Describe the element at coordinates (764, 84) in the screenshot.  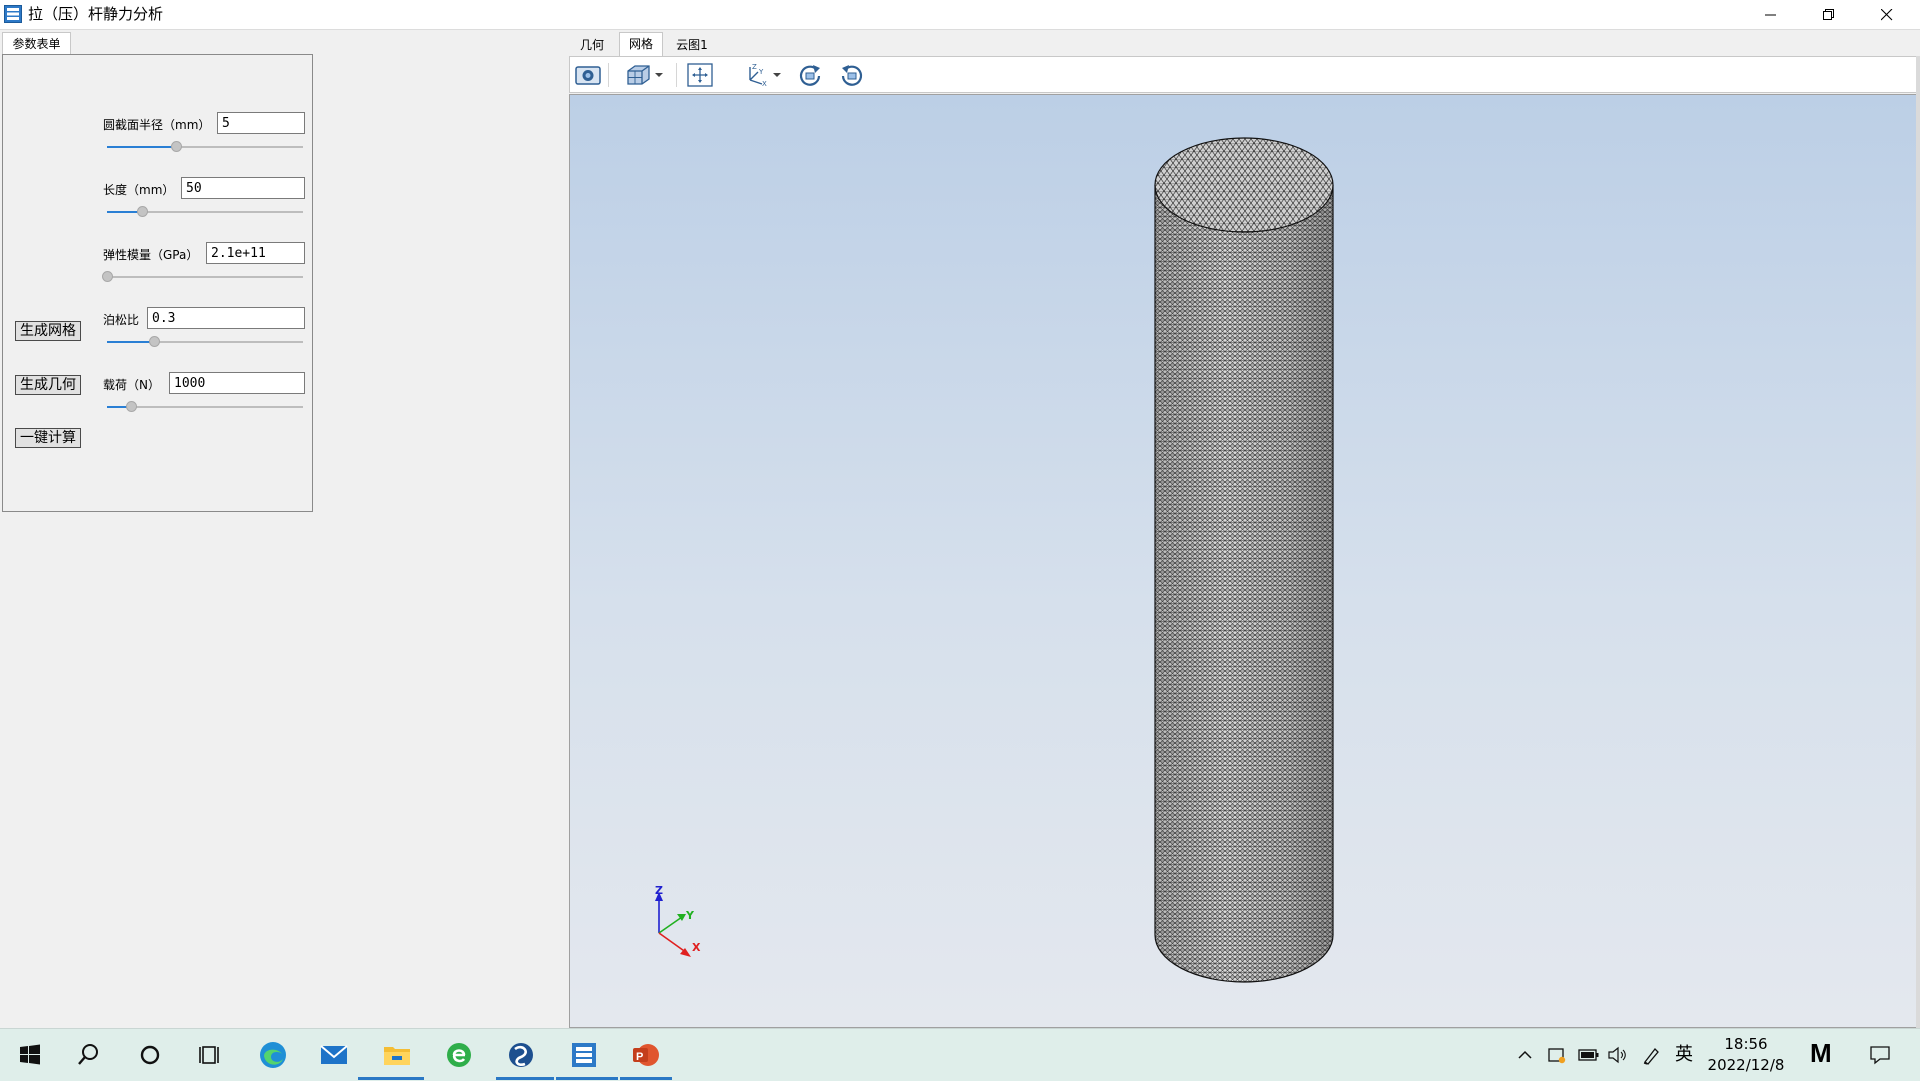
I see `svg-text: X` at that location.